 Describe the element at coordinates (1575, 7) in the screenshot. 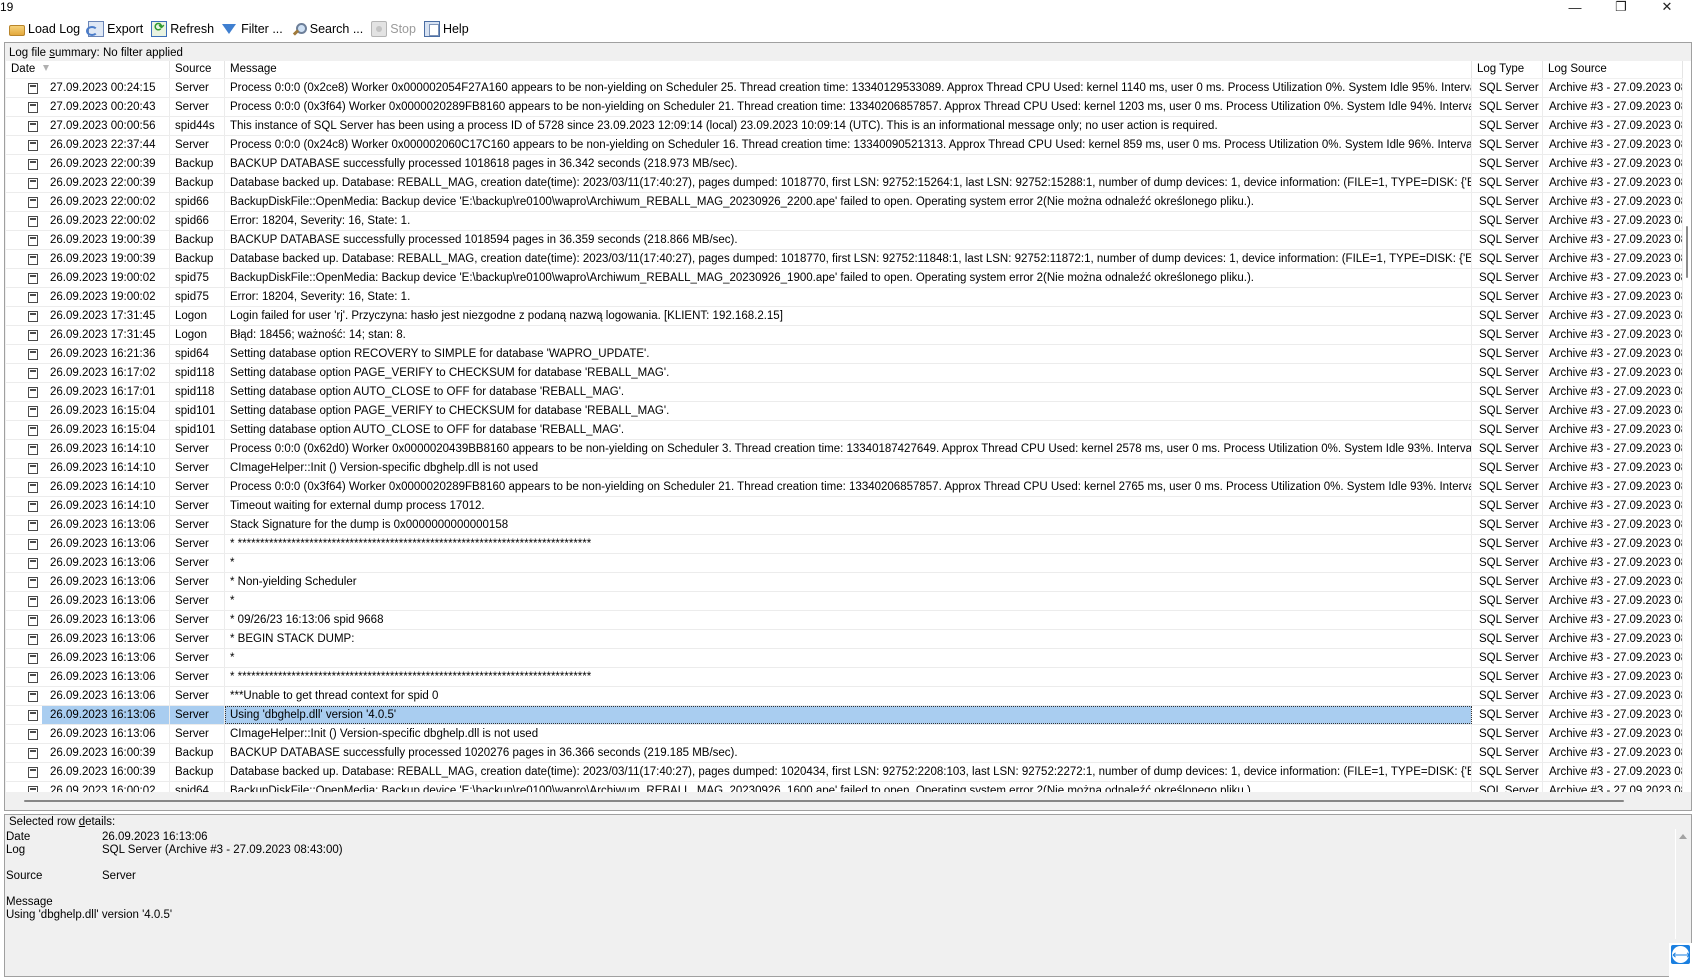

I see `minimize-button: —` at that location.